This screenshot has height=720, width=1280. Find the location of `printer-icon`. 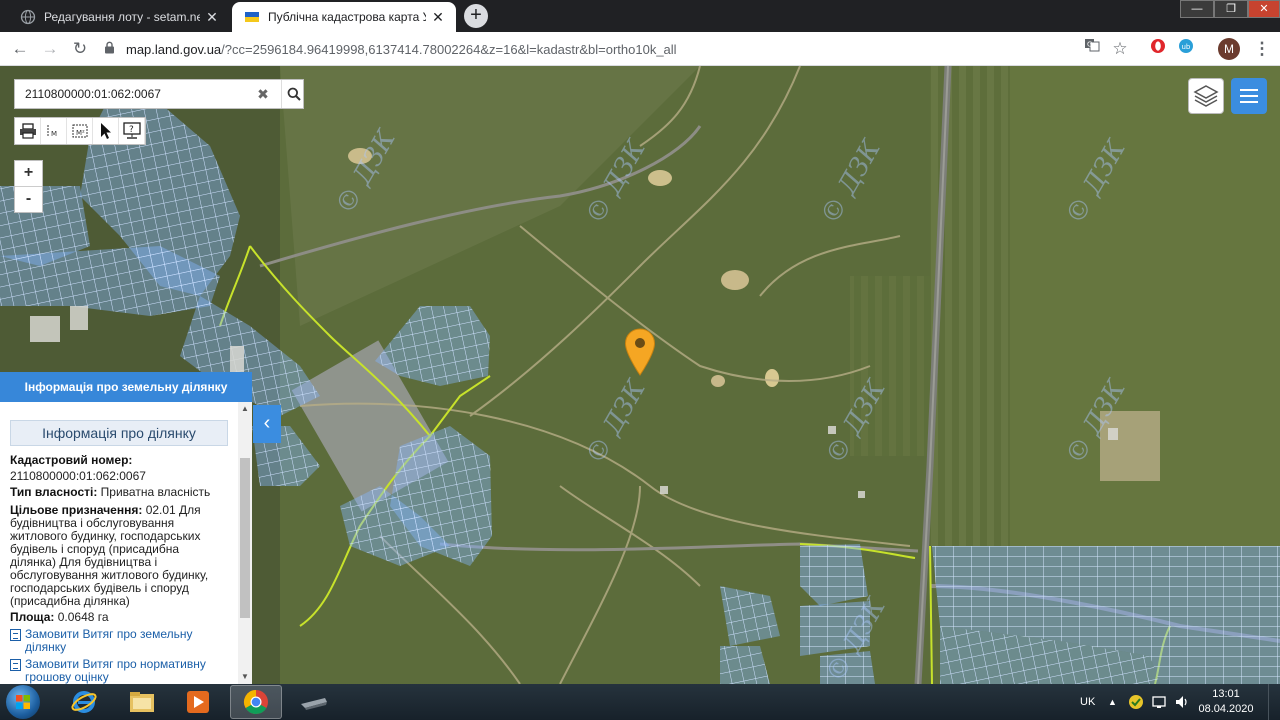

printer-icon is located at coordinates (27, 131).